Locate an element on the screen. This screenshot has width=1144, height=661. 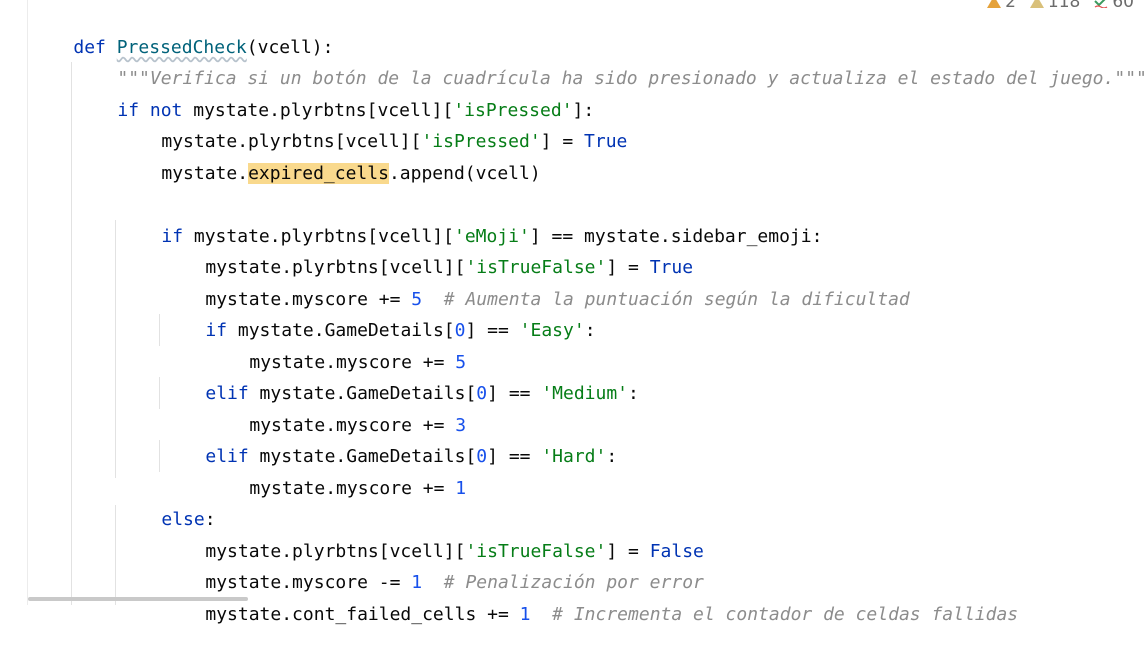
error-count: 2 is located at coordinates (1001, 6).